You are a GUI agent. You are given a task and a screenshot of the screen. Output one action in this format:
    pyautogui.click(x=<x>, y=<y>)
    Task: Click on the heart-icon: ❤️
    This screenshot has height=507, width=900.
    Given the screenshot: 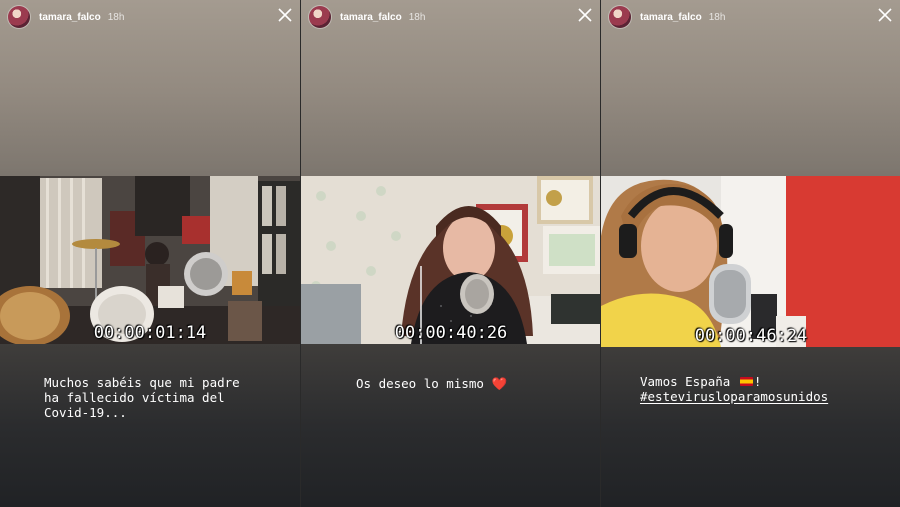 What is the action you would take?
    pyautogui.click(x=499, y=383)
    